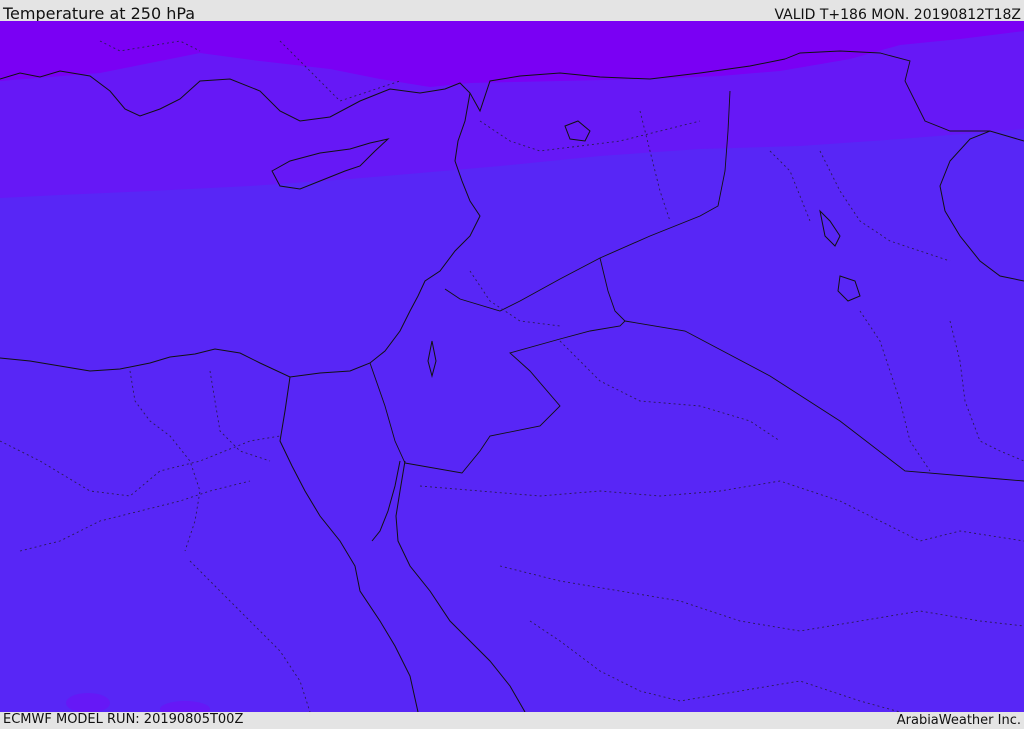 Image resolution: width=1024 pixels, height=729 pixels. What do you see at coordinates (123, 719) in the screenshot?
I see `model-run-label: ECMWF MODEL RUN: 20190805T00Z` at bounding box center [123, 719].